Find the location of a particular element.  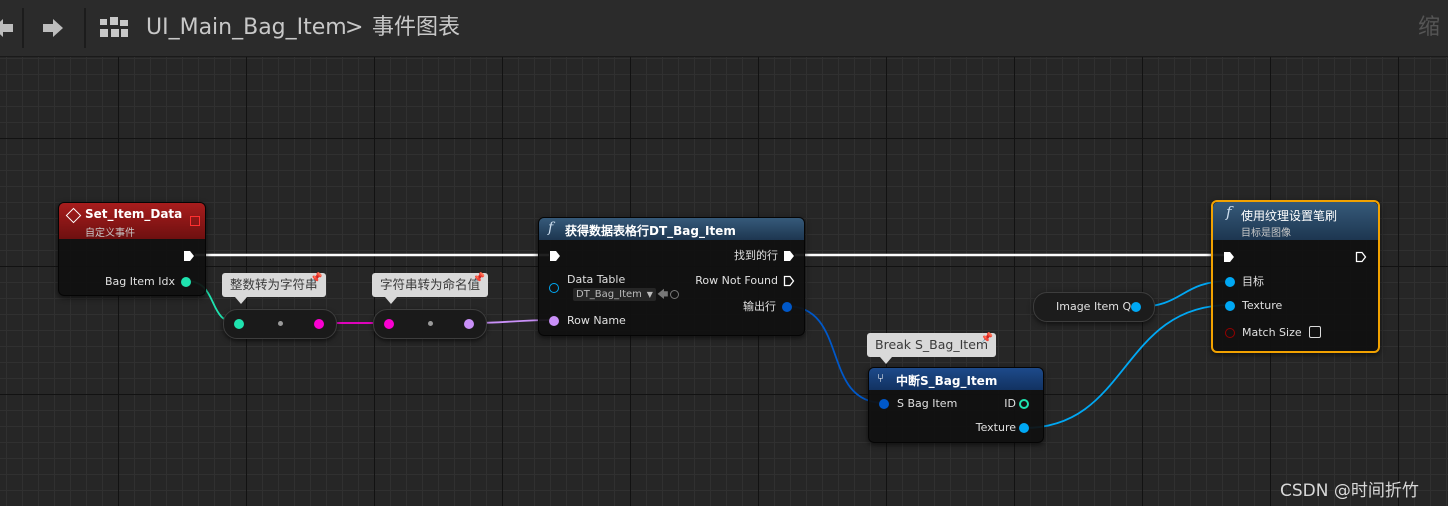

data-table-pin is located at coordinates (554, 288).